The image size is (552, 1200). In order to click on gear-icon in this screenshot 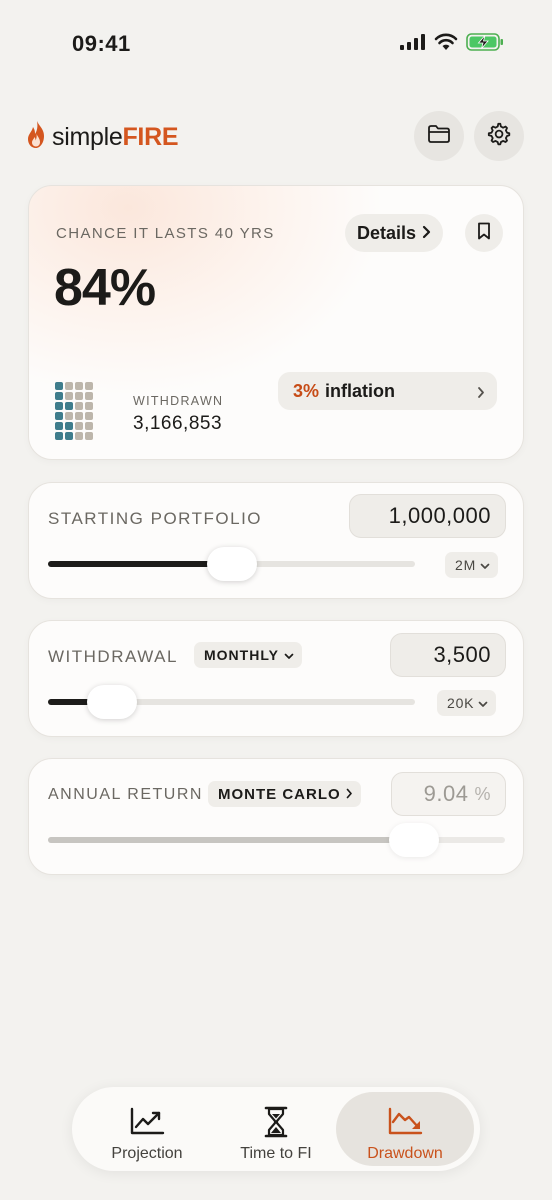, I will do `click(499, 136)`.